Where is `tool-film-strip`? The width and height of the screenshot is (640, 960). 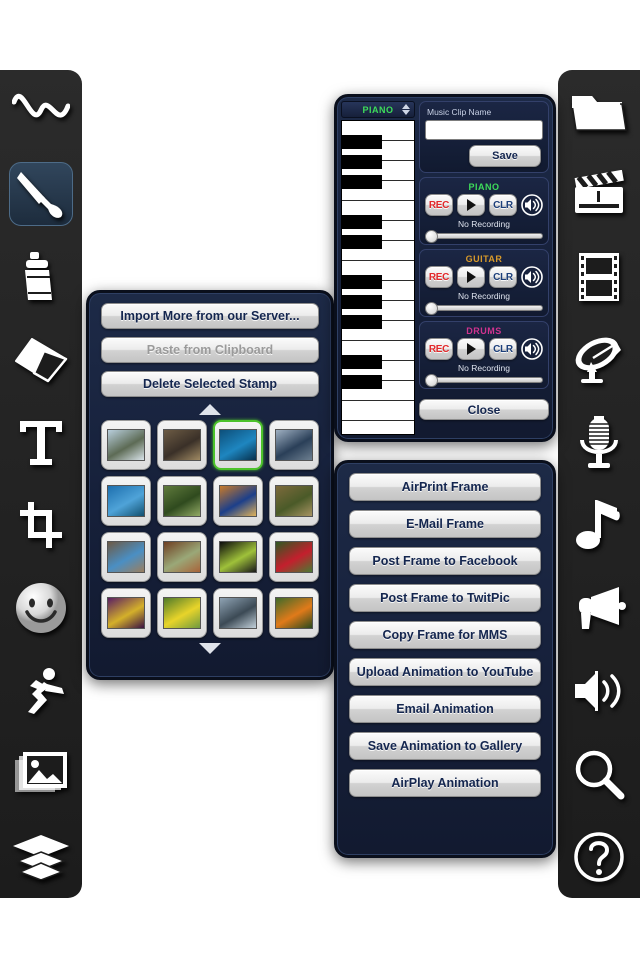
tool-film-strip is located at coordinates (599, 277).